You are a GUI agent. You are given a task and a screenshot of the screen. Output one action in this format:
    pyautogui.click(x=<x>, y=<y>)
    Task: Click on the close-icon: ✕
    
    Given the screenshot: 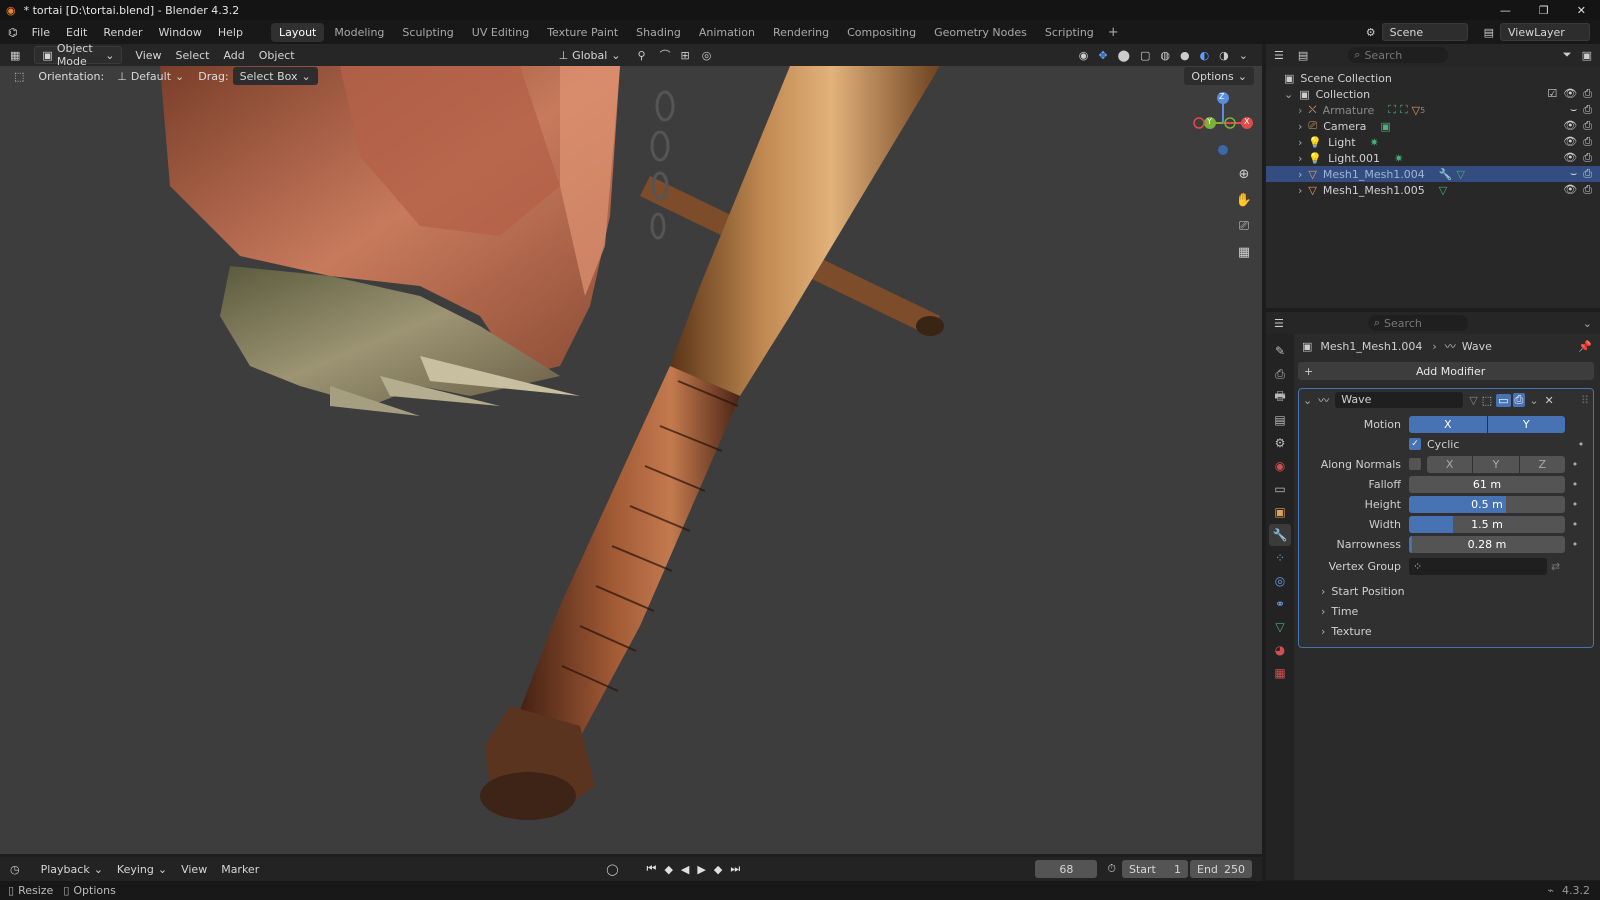 What is the action you would take?
    pyautogui.click(x=1549, y=400)
    